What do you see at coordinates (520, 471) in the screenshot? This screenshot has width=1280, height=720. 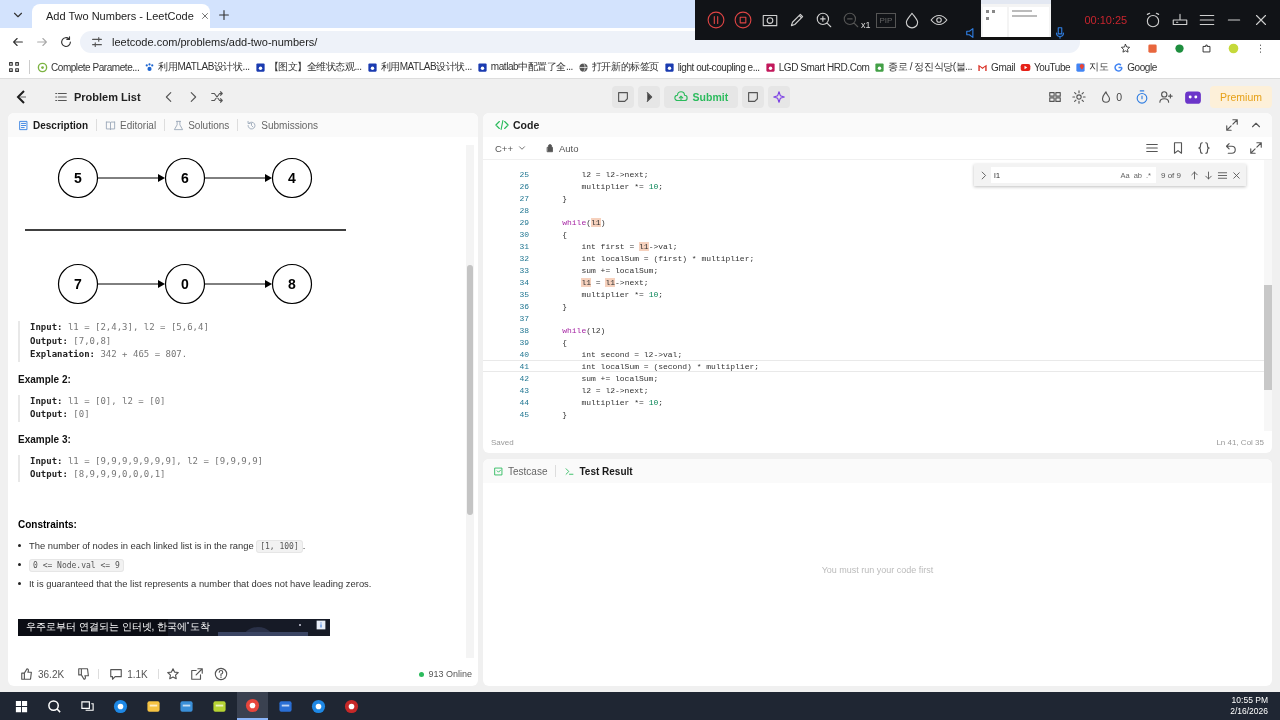 I see `panel-tab: Testcase` at bounding box center [520, 471].